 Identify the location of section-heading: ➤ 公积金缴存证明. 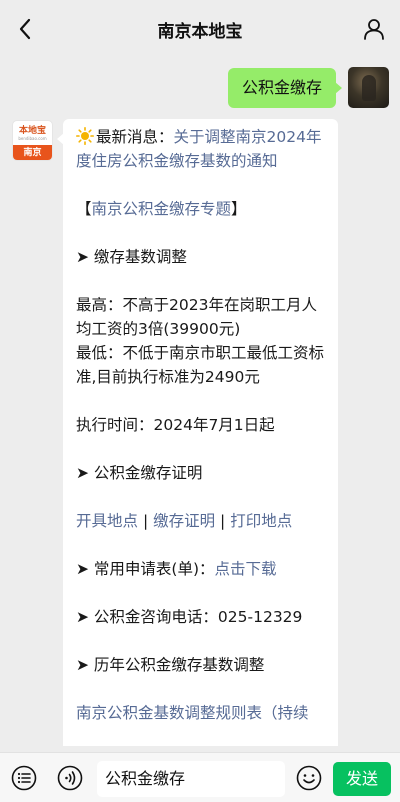
(139, 473).